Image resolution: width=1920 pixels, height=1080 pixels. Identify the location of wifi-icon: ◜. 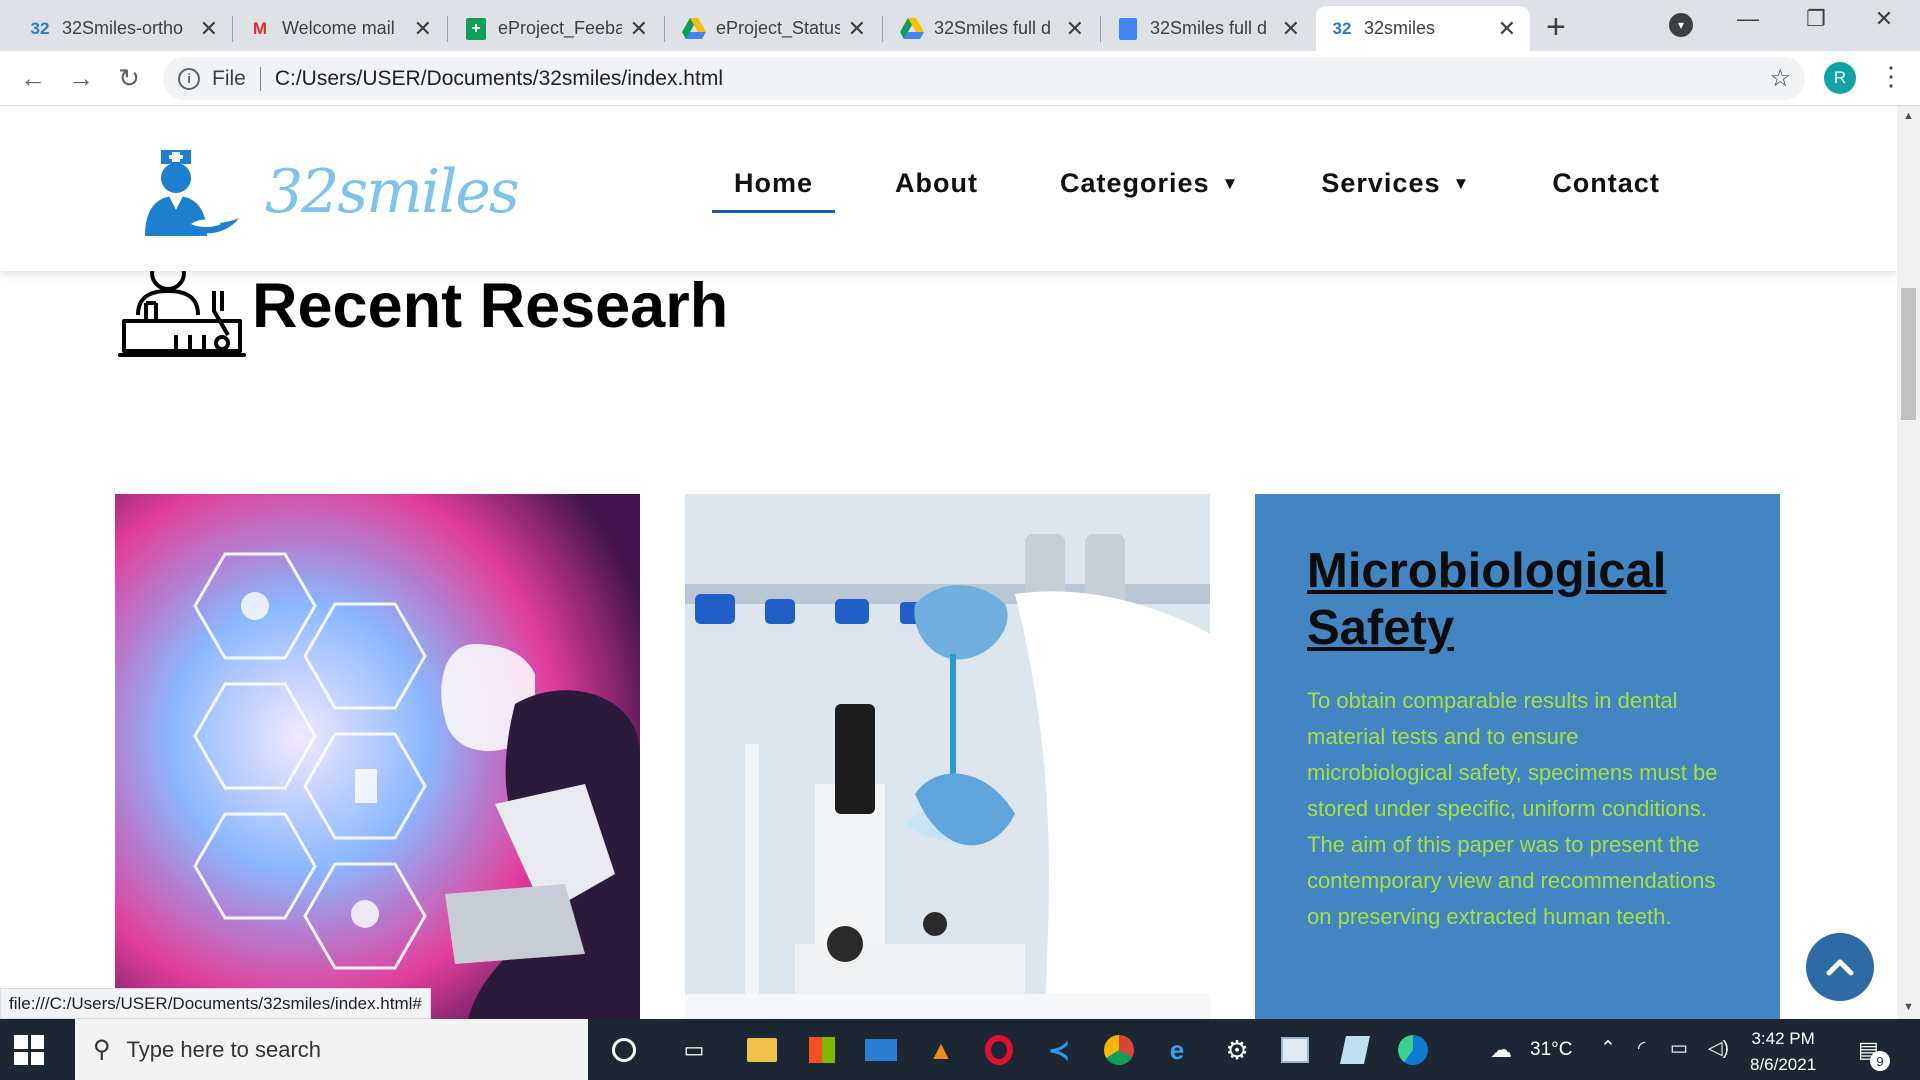
(1641, 1048).